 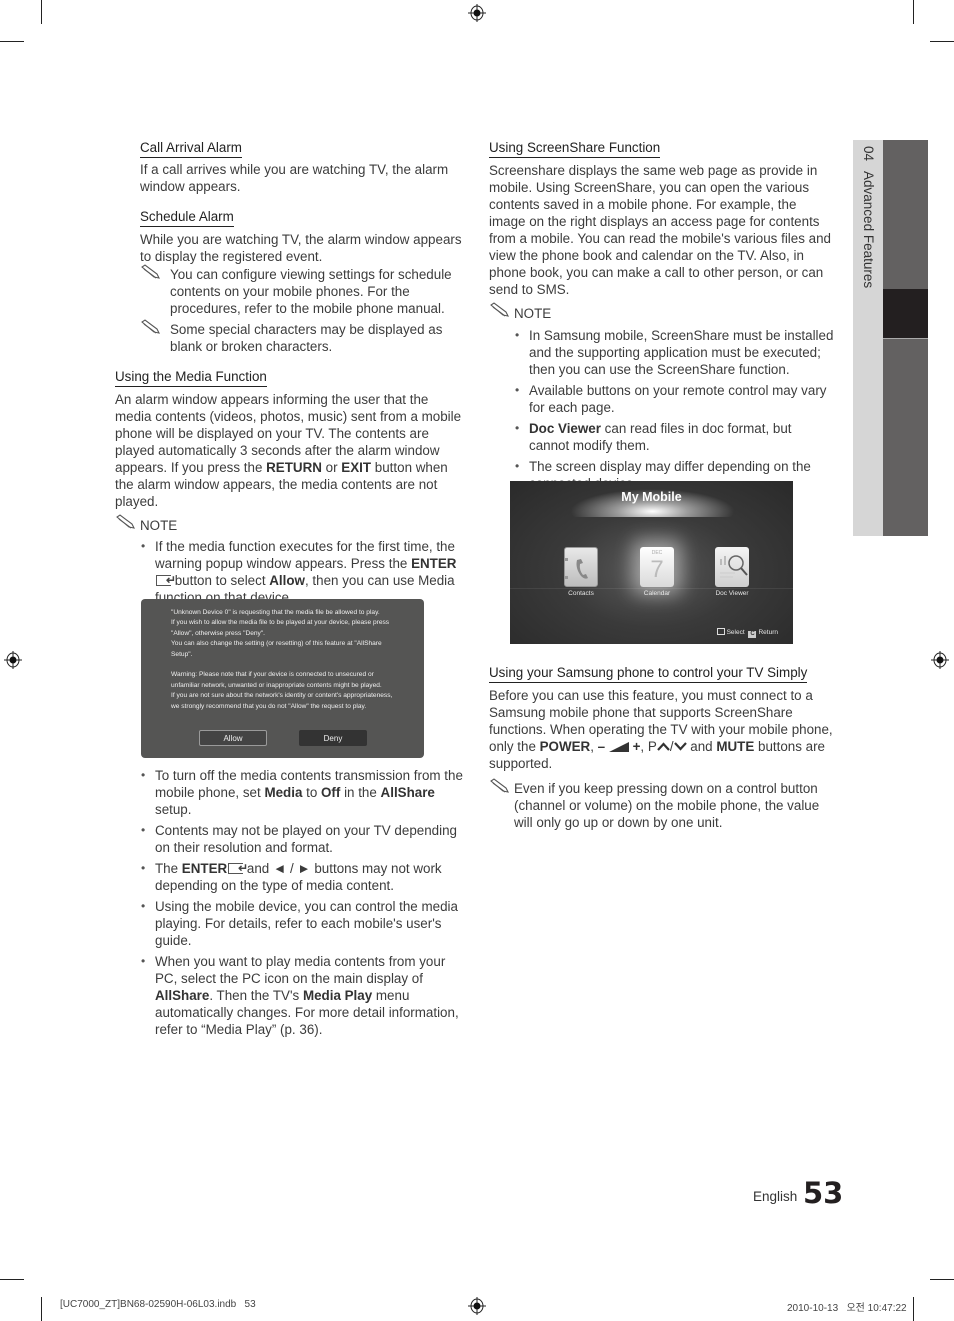 What do you see at coordinates (823, 1193) in the screenshot?
I see `page-number: 53` at bounding box center [823, 1193].